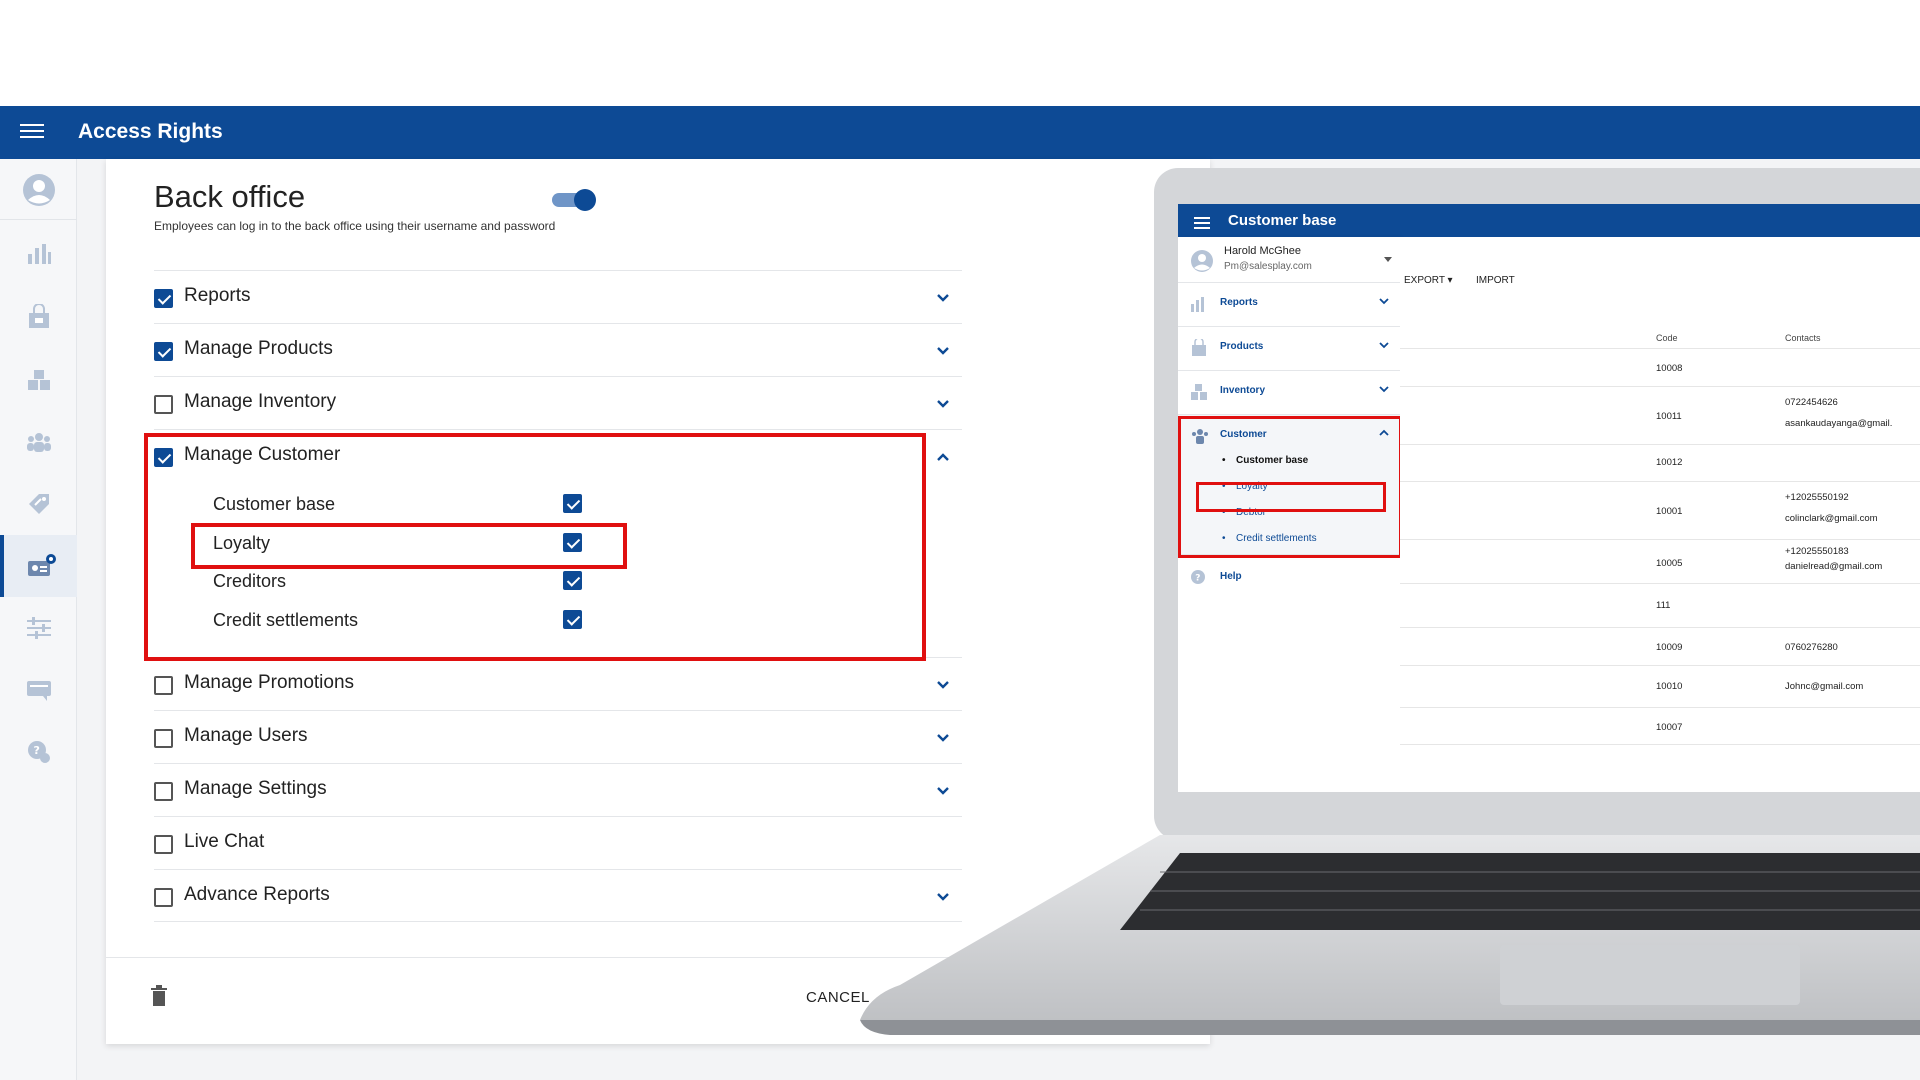 This screenshot has width=1920, height=1080. I want to click on credit-settlements-checkbox, so click(572, 619).